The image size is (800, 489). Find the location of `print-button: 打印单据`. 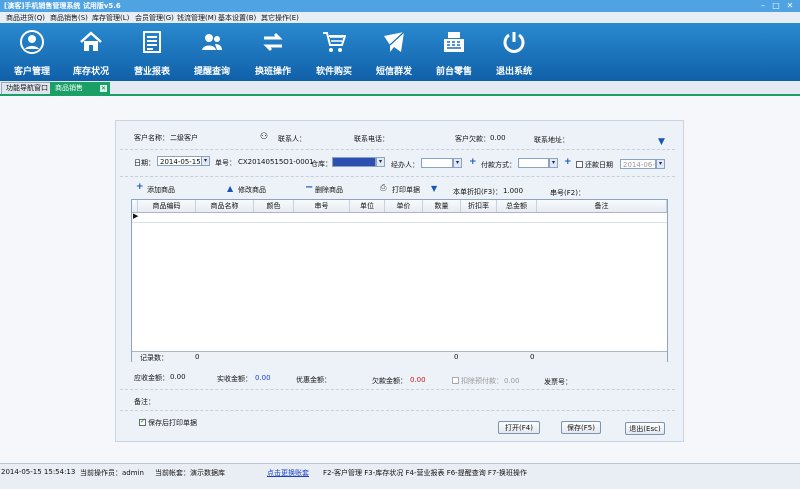

print-button: 打印单据 is located at coordinates (406, 190).